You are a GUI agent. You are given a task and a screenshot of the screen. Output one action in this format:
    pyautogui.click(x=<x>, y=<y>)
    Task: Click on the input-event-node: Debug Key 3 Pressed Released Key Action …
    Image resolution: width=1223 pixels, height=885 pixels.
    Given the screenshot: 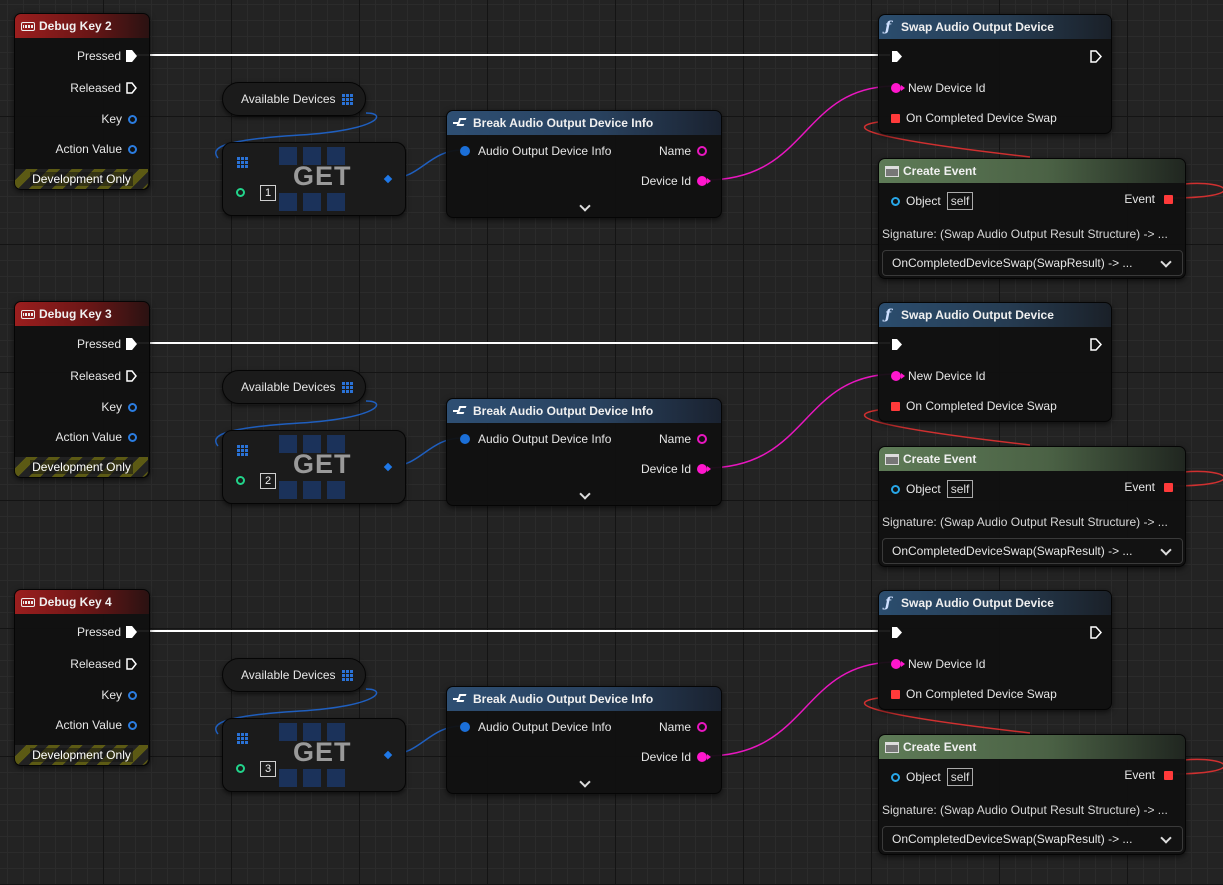 What is the action you would take?
    pyautogui.click(x=82, y=389)
    